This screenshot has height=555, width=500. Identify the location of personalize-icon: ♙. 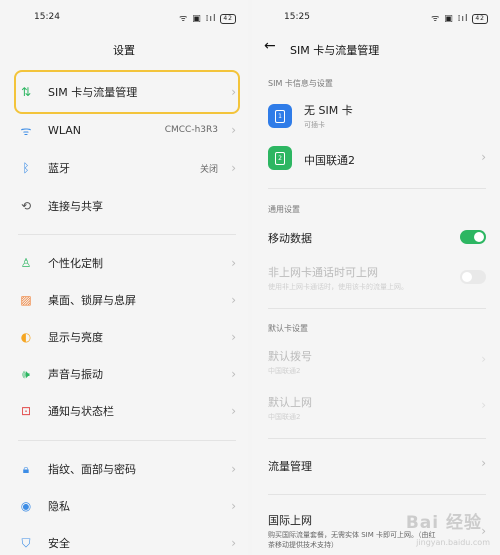
(26, 263).